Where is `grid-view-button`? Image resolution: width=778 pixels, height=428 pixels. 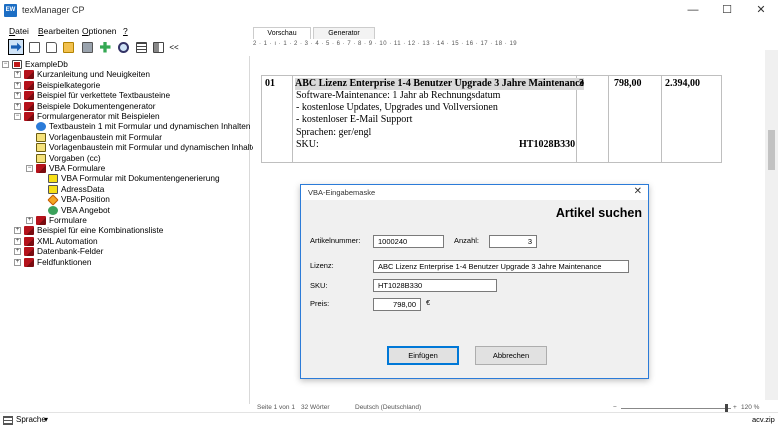
grid-view-button is located at coordinates (158, 47).